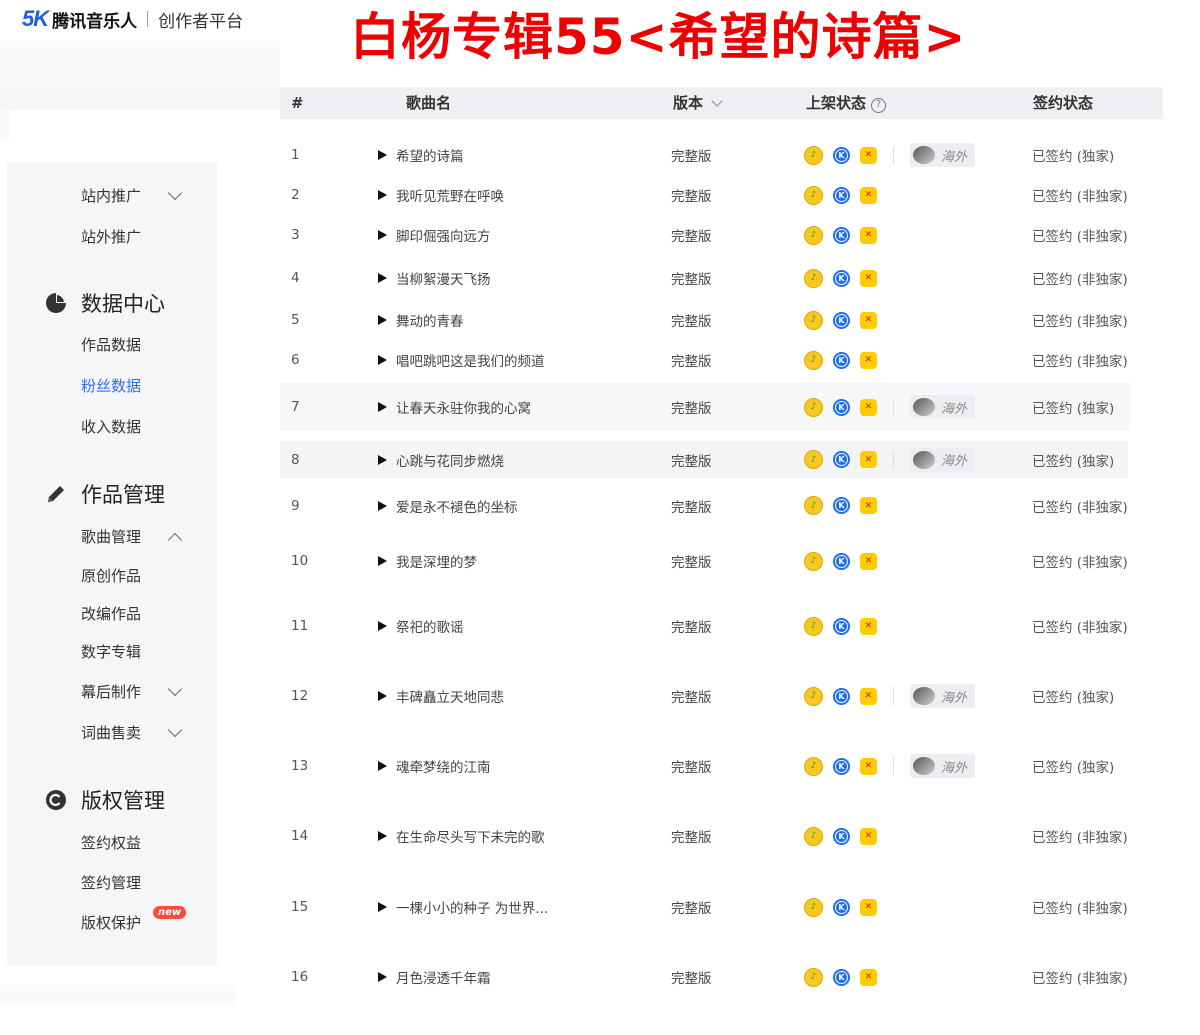  I want to click on table-row: 11 祭祀的歌谣 完整版 ♪ K ✕ 已签约 (非独家), so click(740, 626).